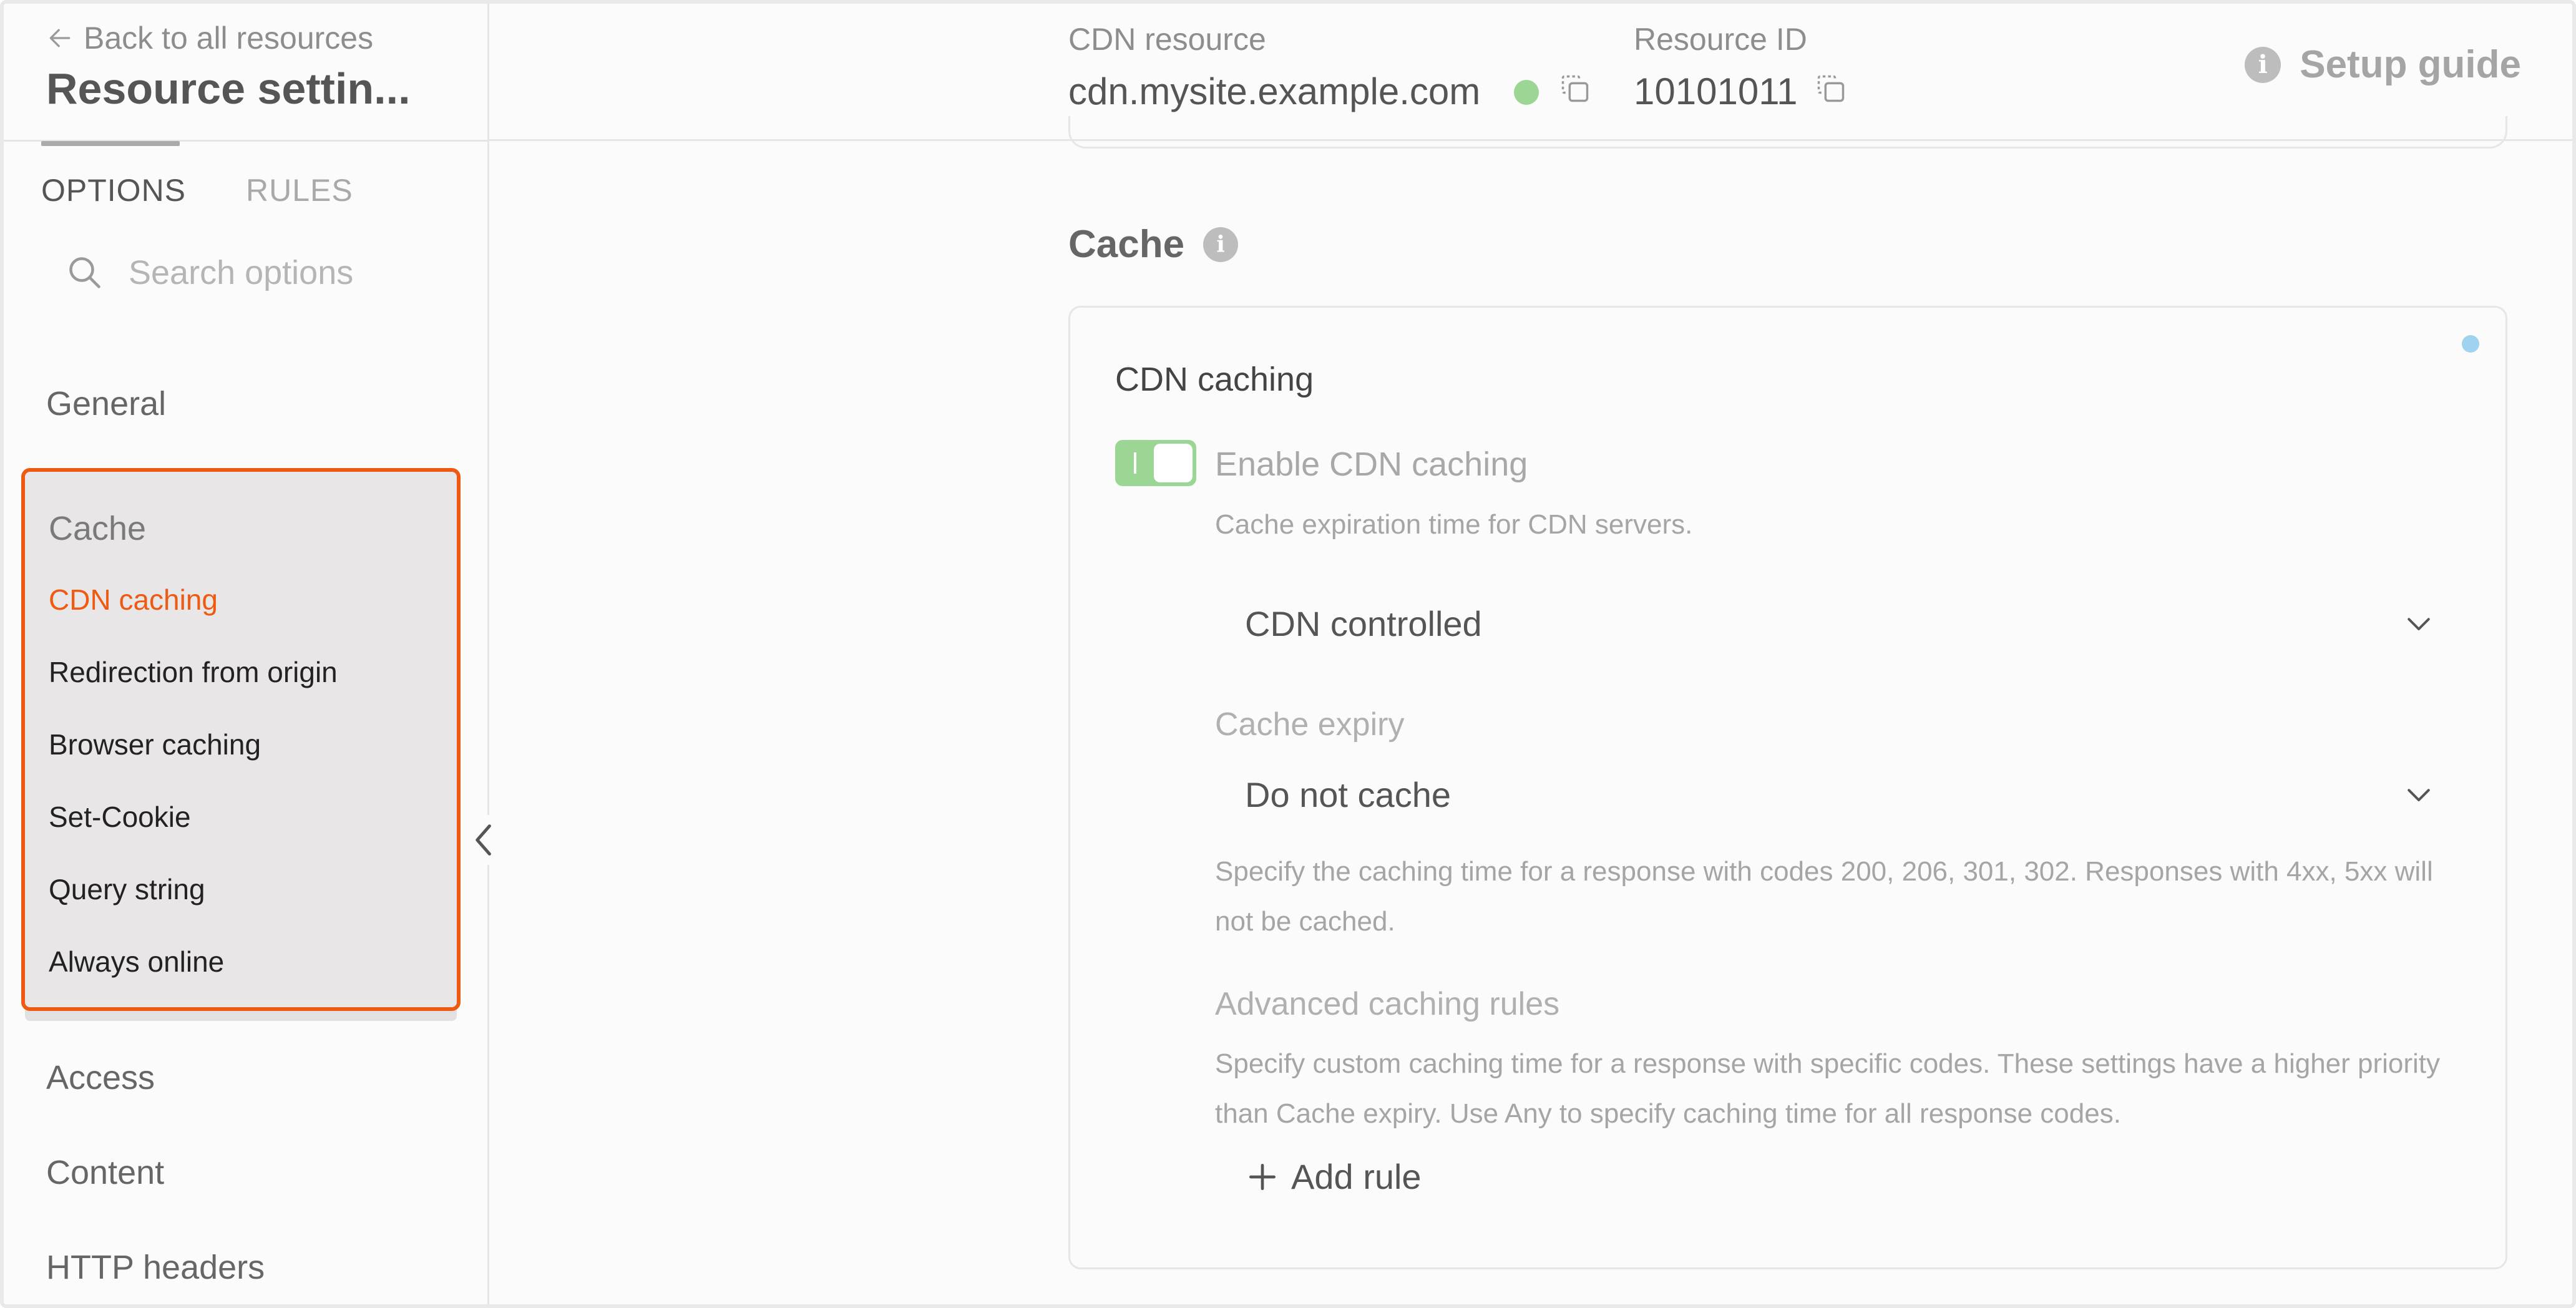  I want to click on advanced-caching-rules-label: Advanced caching rules, so click(1387, 1004).